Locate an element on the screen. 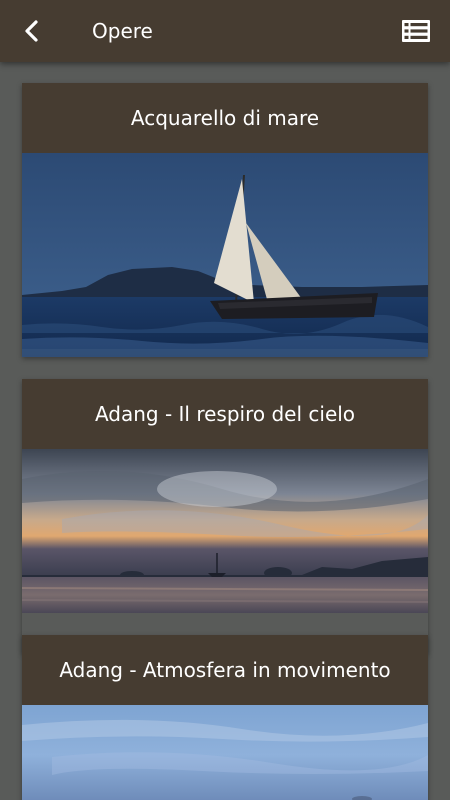 This screenshot has width=450, height=800. artwork-image-blue-sky is located at coordinates (225, 752).